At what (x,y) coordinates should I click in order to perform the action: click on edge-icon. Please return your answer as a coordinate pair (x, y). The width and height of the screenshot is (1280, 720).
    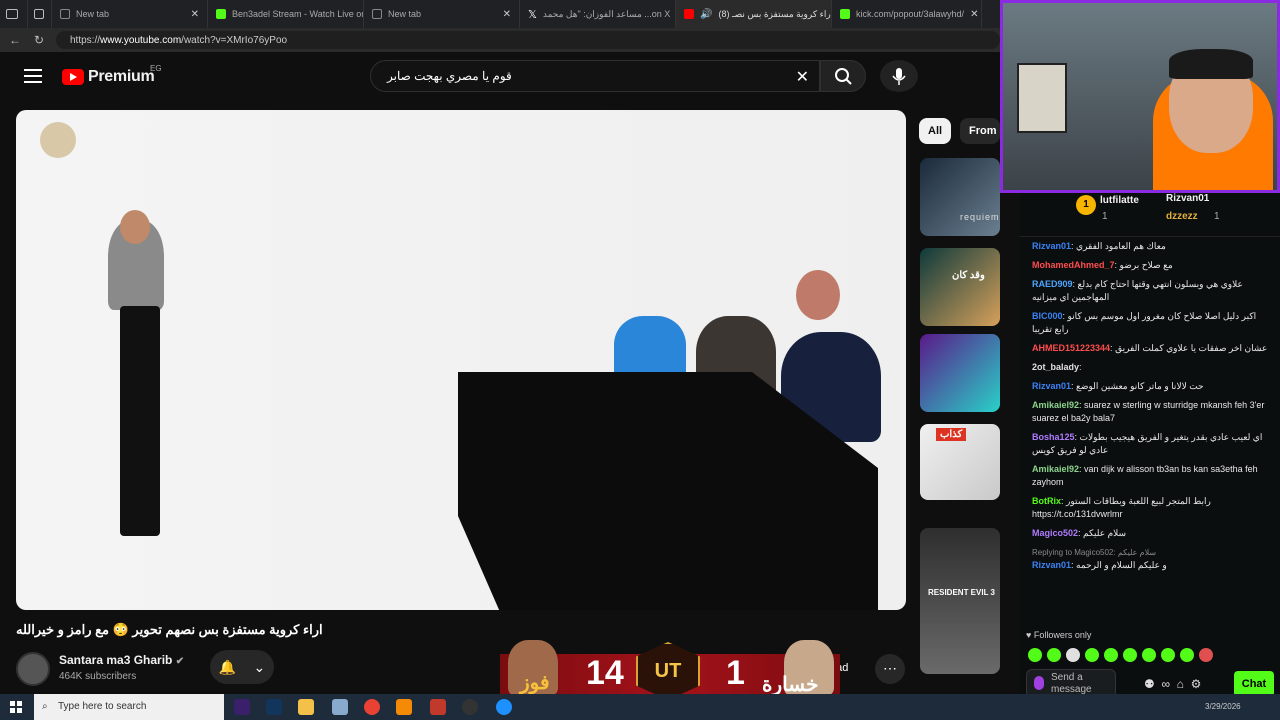
    Looking at the image, I should click on (504, 707).